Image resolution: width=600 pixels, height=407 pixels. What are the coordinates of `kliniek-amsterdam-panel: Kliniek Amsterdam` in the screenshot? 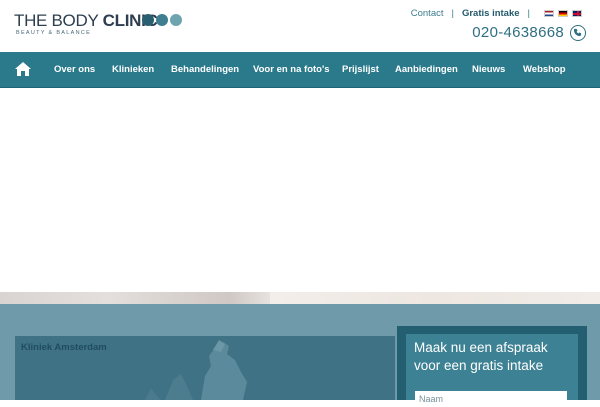 It's located at (205, 368).